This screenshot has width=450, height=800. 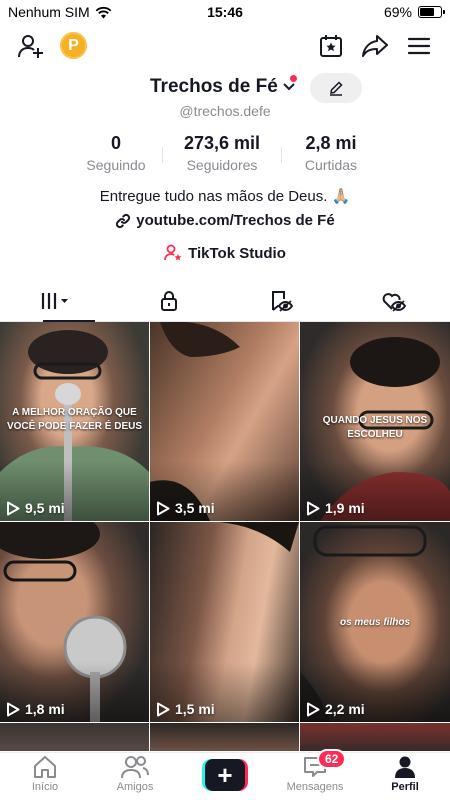 I want to click on view-count-text: 1,9 mi, so click(x=345, y=508).